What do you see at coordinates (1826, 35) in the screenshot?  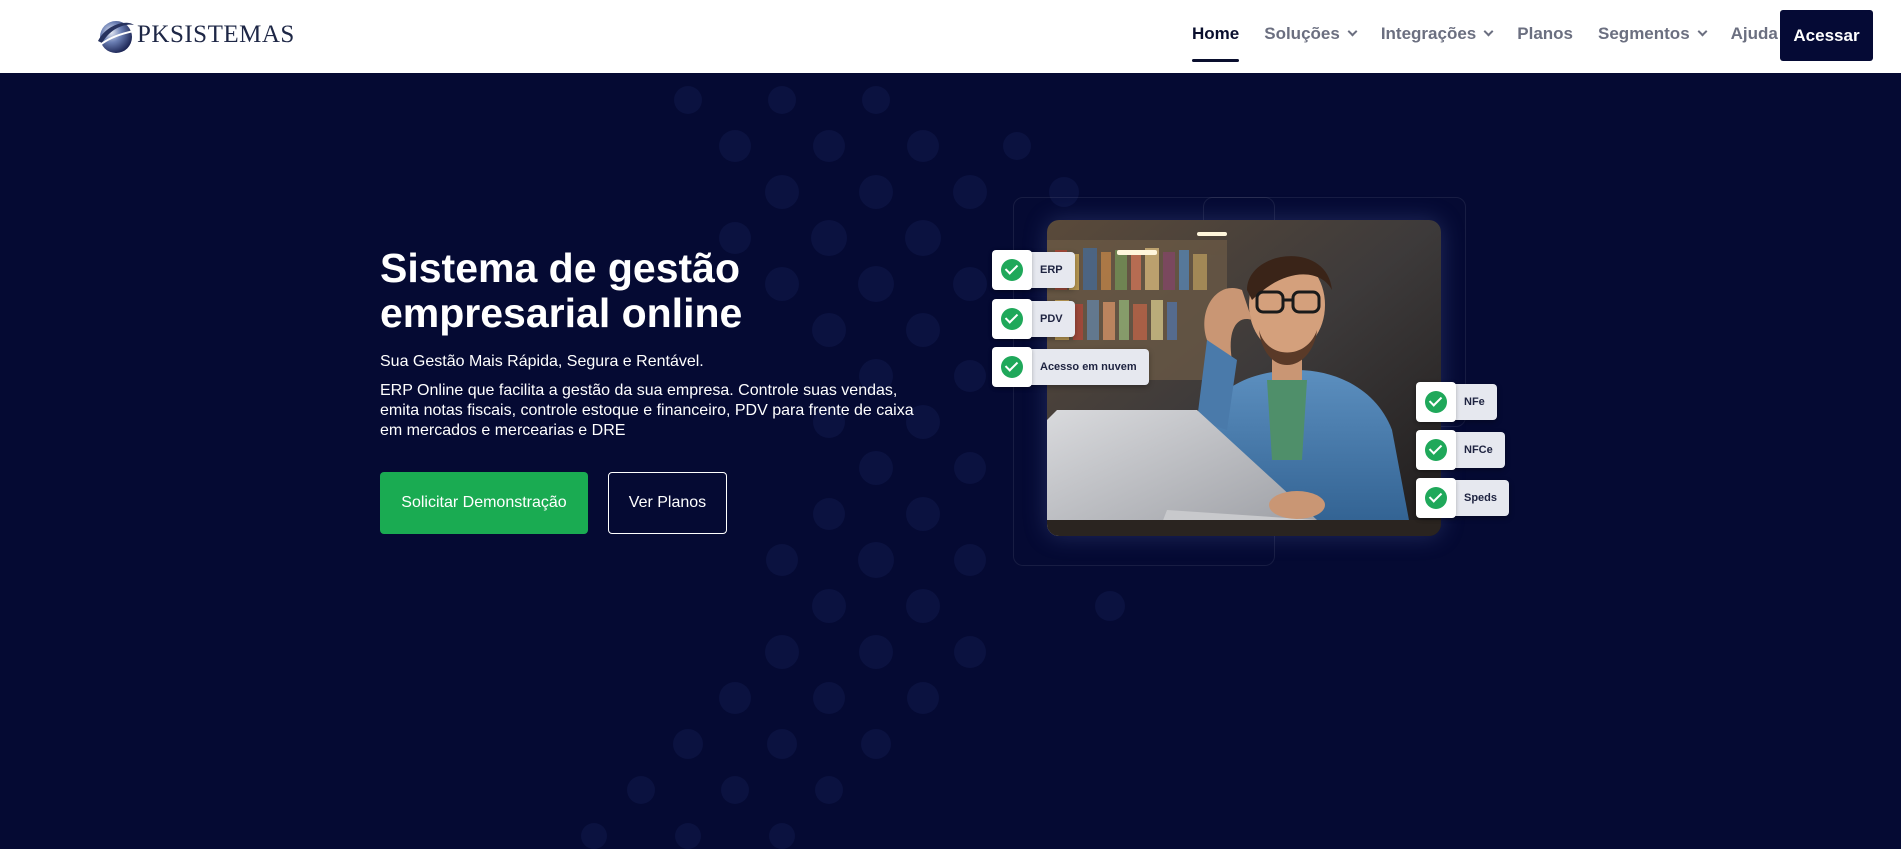 I see `acessar-button: Acessar` at bounding box center [1826, 35].